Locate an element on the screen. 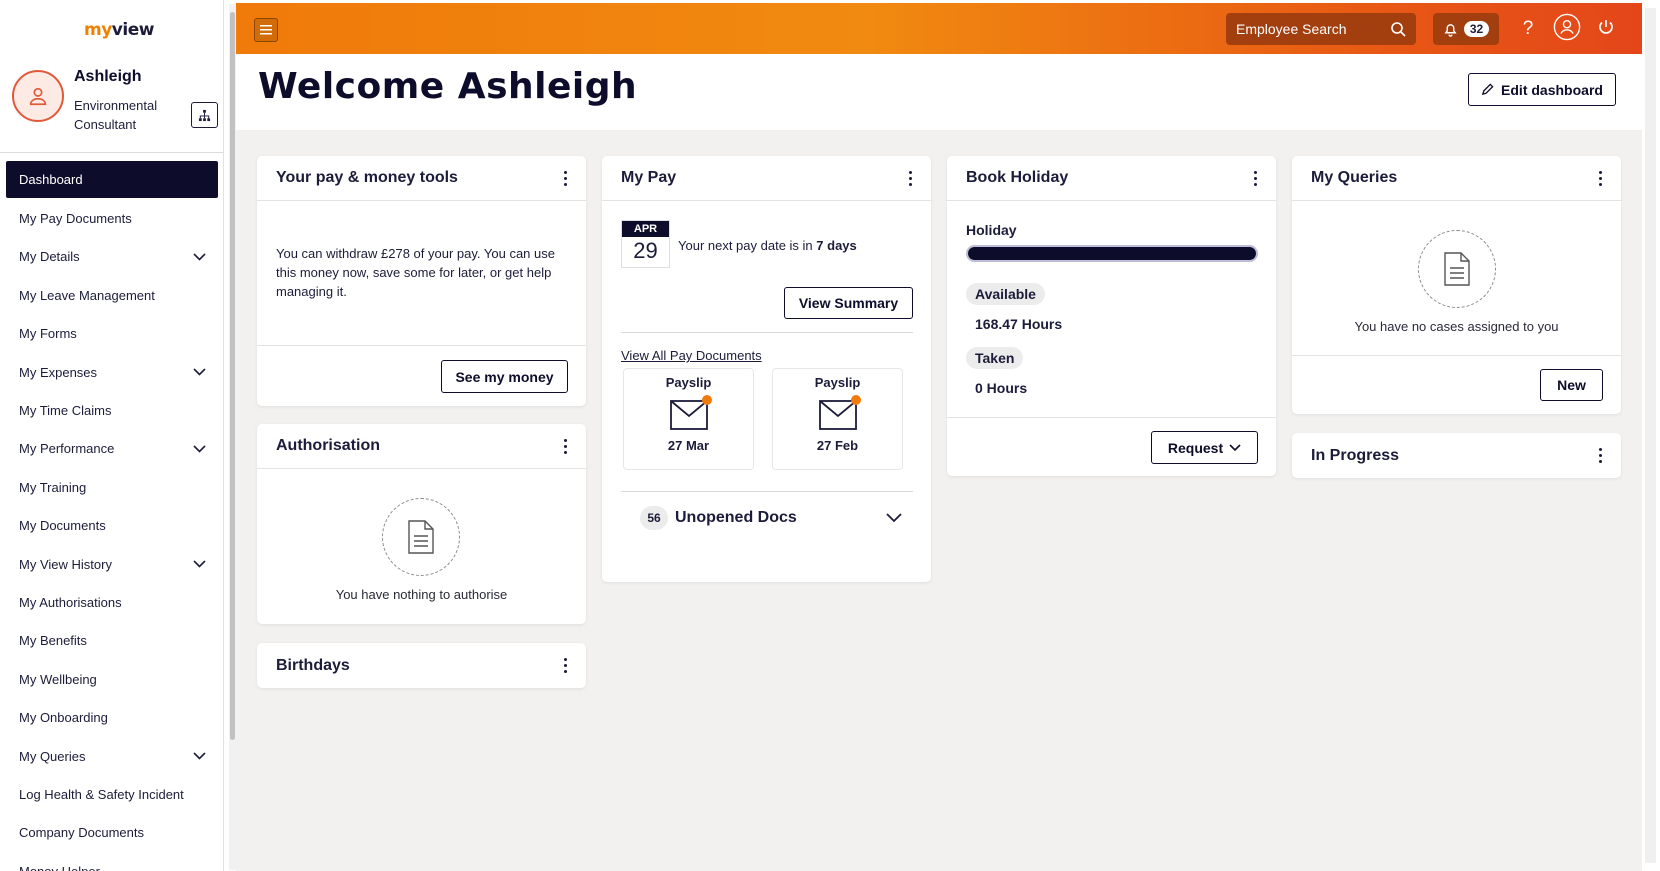  user-icon is located at coordinates (38, 96).